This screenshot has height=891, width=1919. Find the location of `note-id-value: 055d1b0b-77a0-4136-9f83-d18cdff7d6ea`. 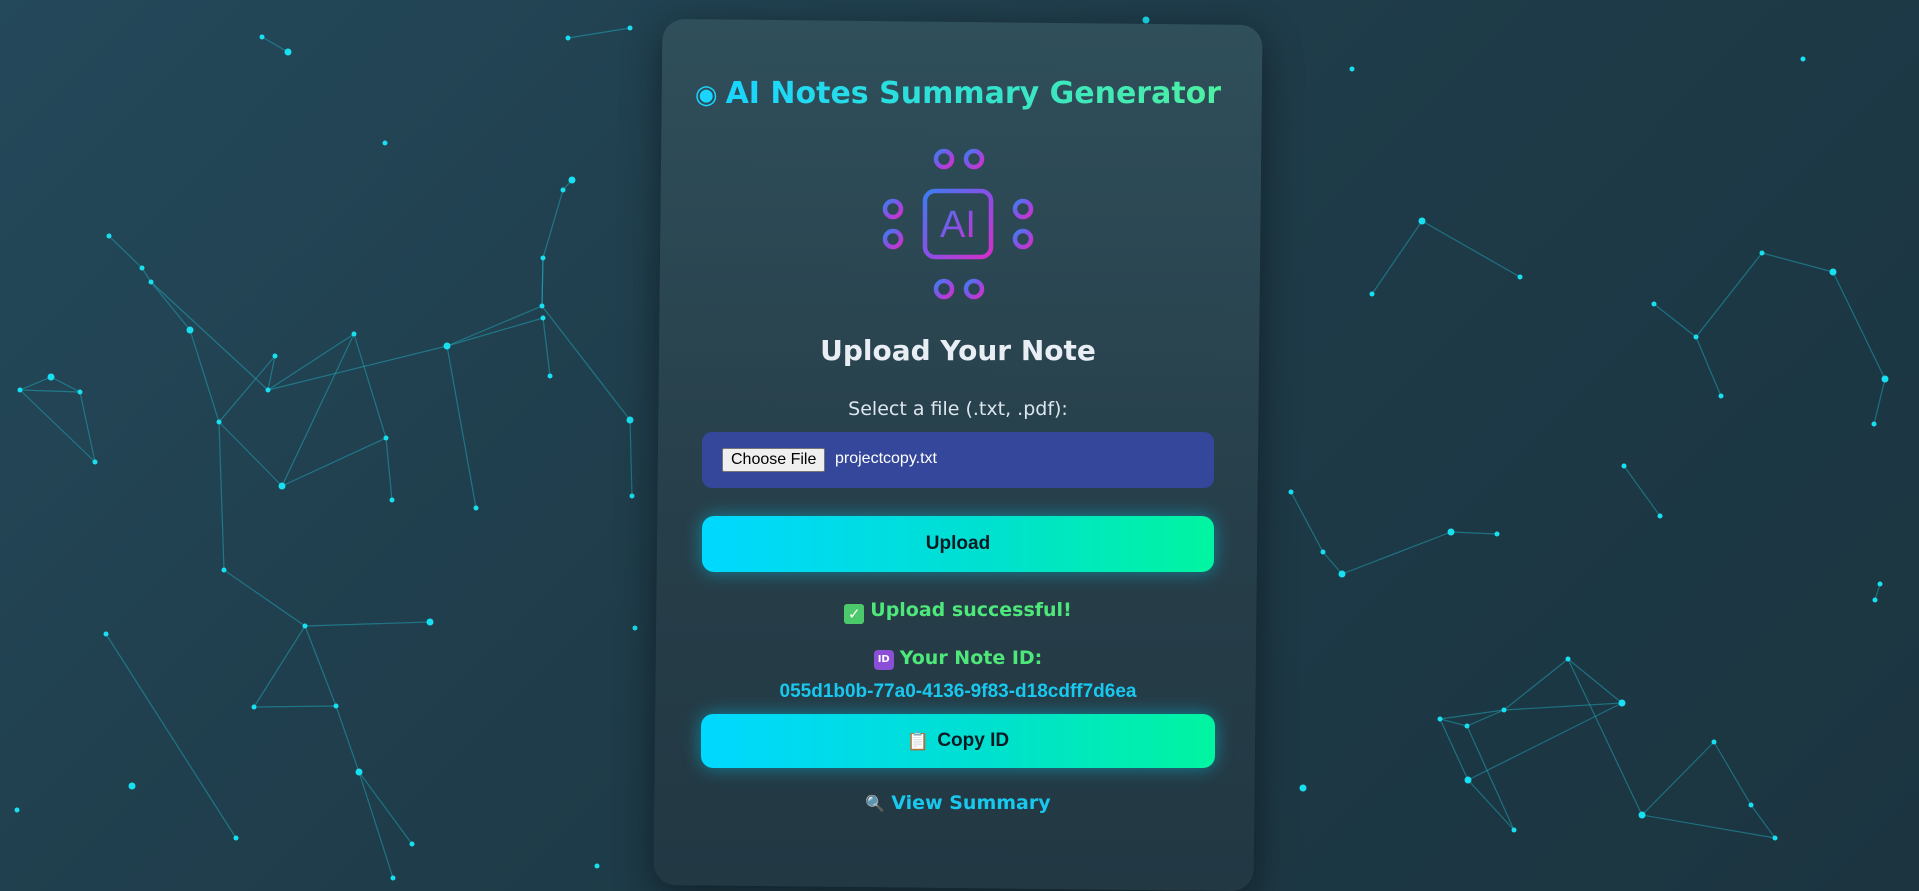

note-id-value: 055d1b0b-77a0-4136-9f83-d18cdff7d6ea is located at coordinates (958, 691).